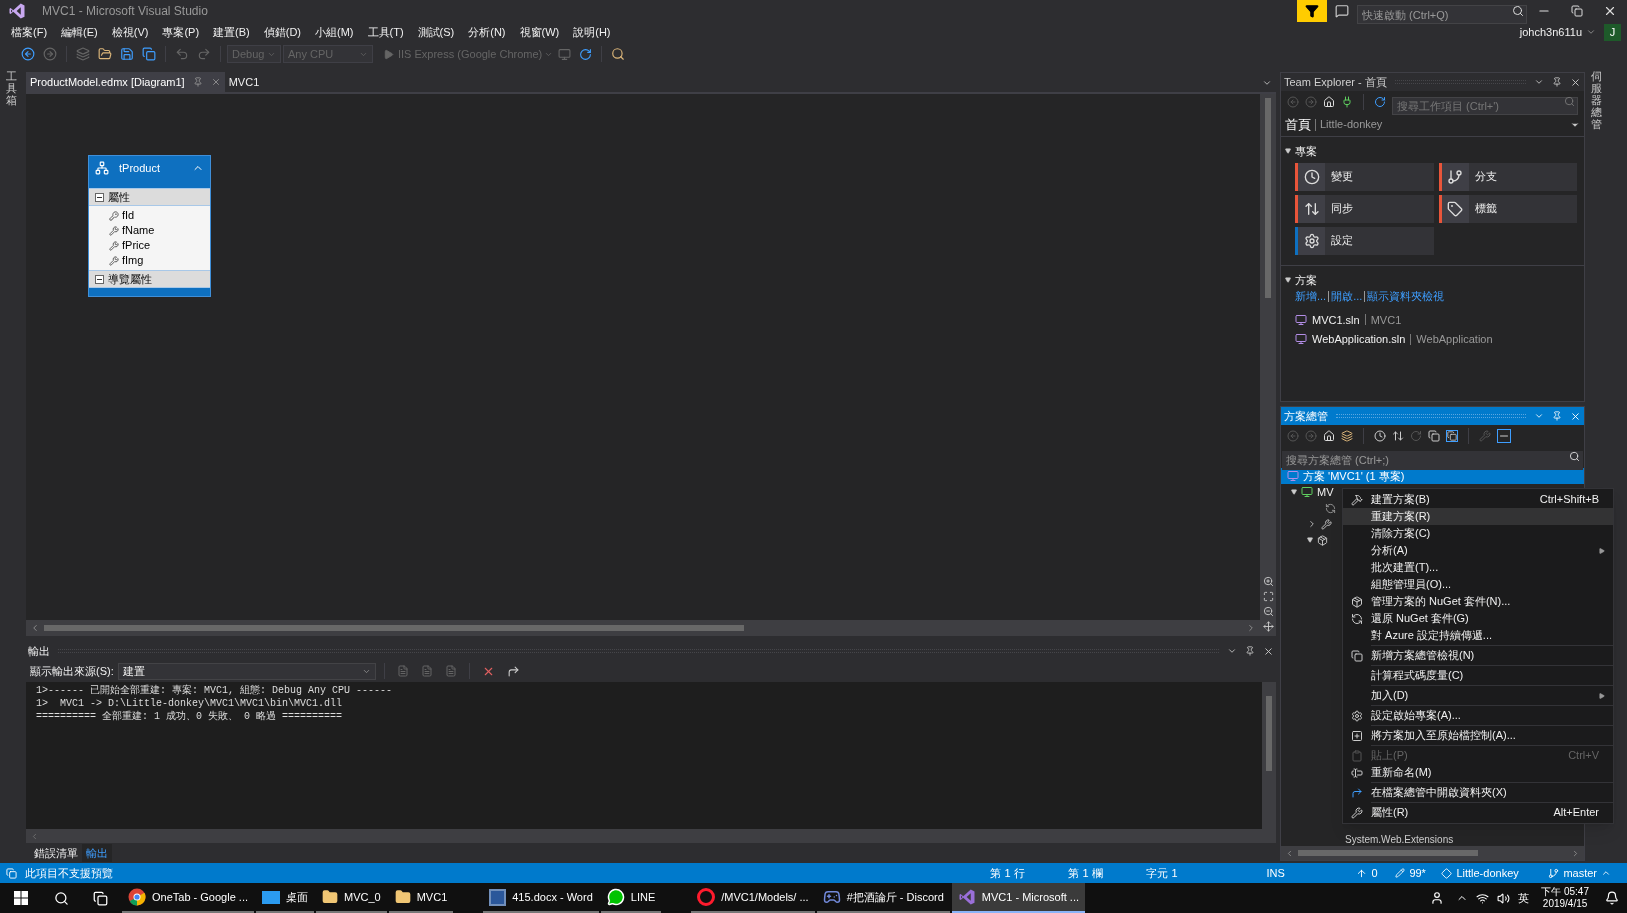 This screenshot has width=1627, height=913. Describe the element at coordinates (149, 260) in the screenshot. I see `entity-property: fImg` at that location.